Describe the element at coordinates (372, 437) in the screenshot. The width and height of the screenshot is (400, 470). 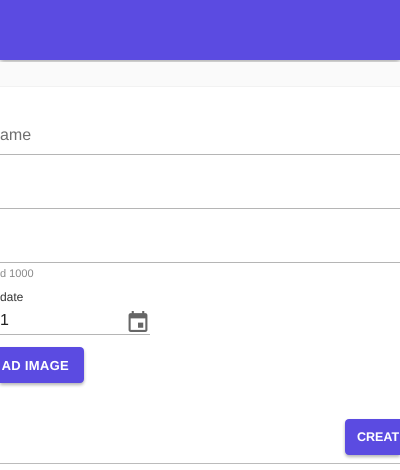
I see `create-button: CREAT` at that location.